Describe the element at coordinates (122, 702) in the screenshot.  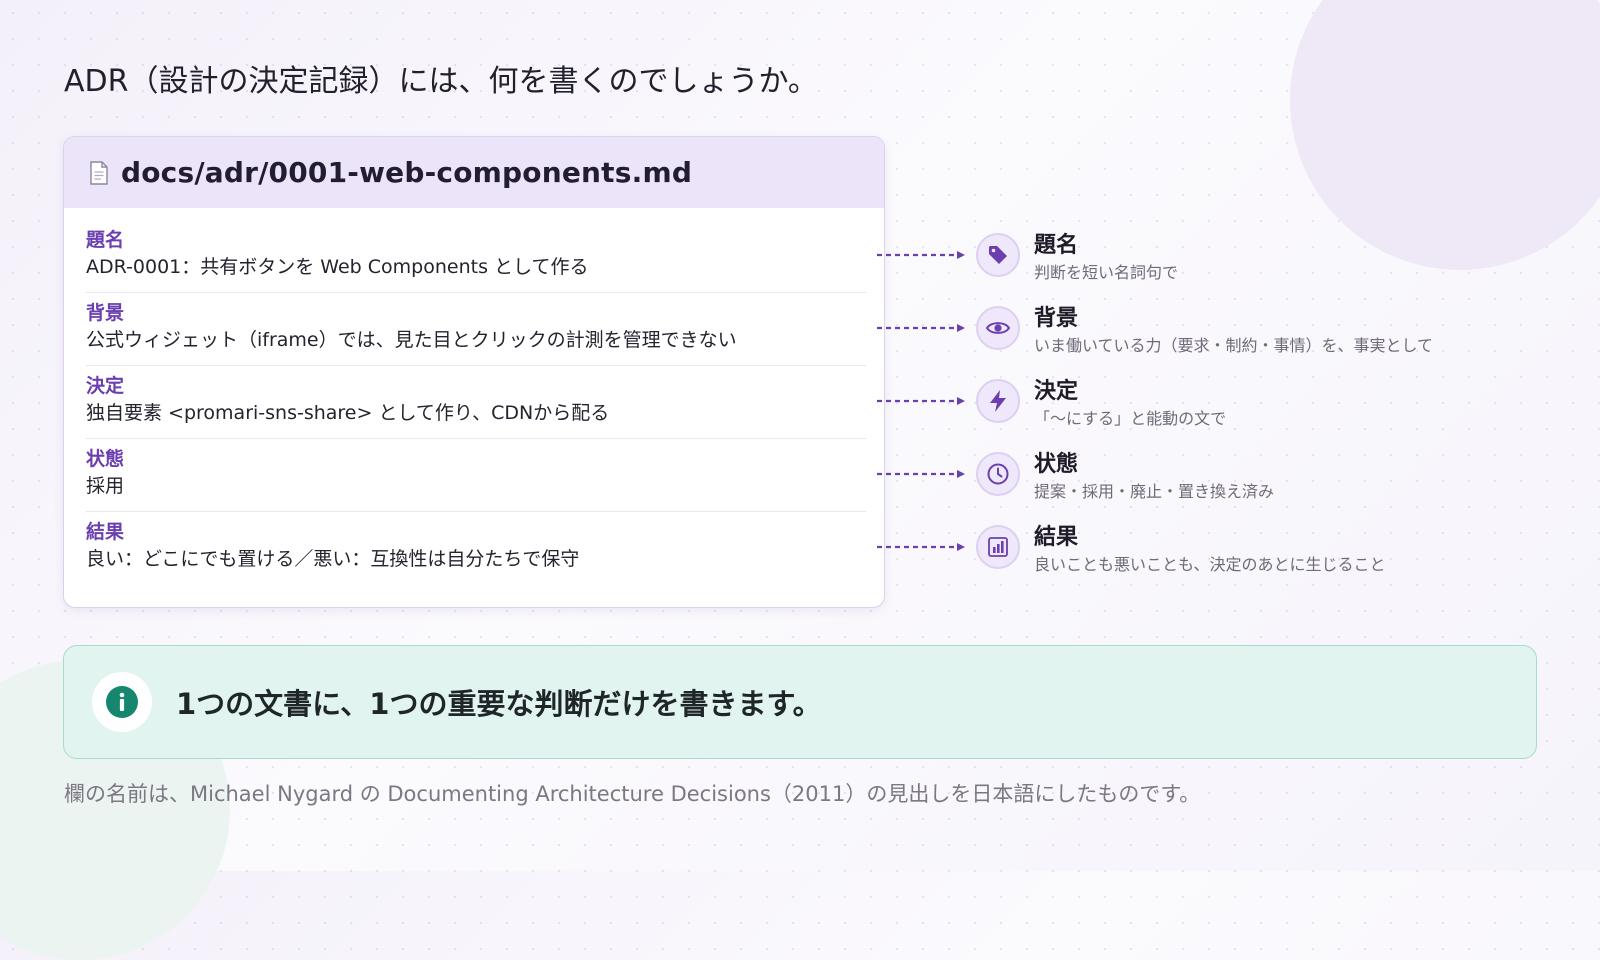
I see `info-icon` at that location.